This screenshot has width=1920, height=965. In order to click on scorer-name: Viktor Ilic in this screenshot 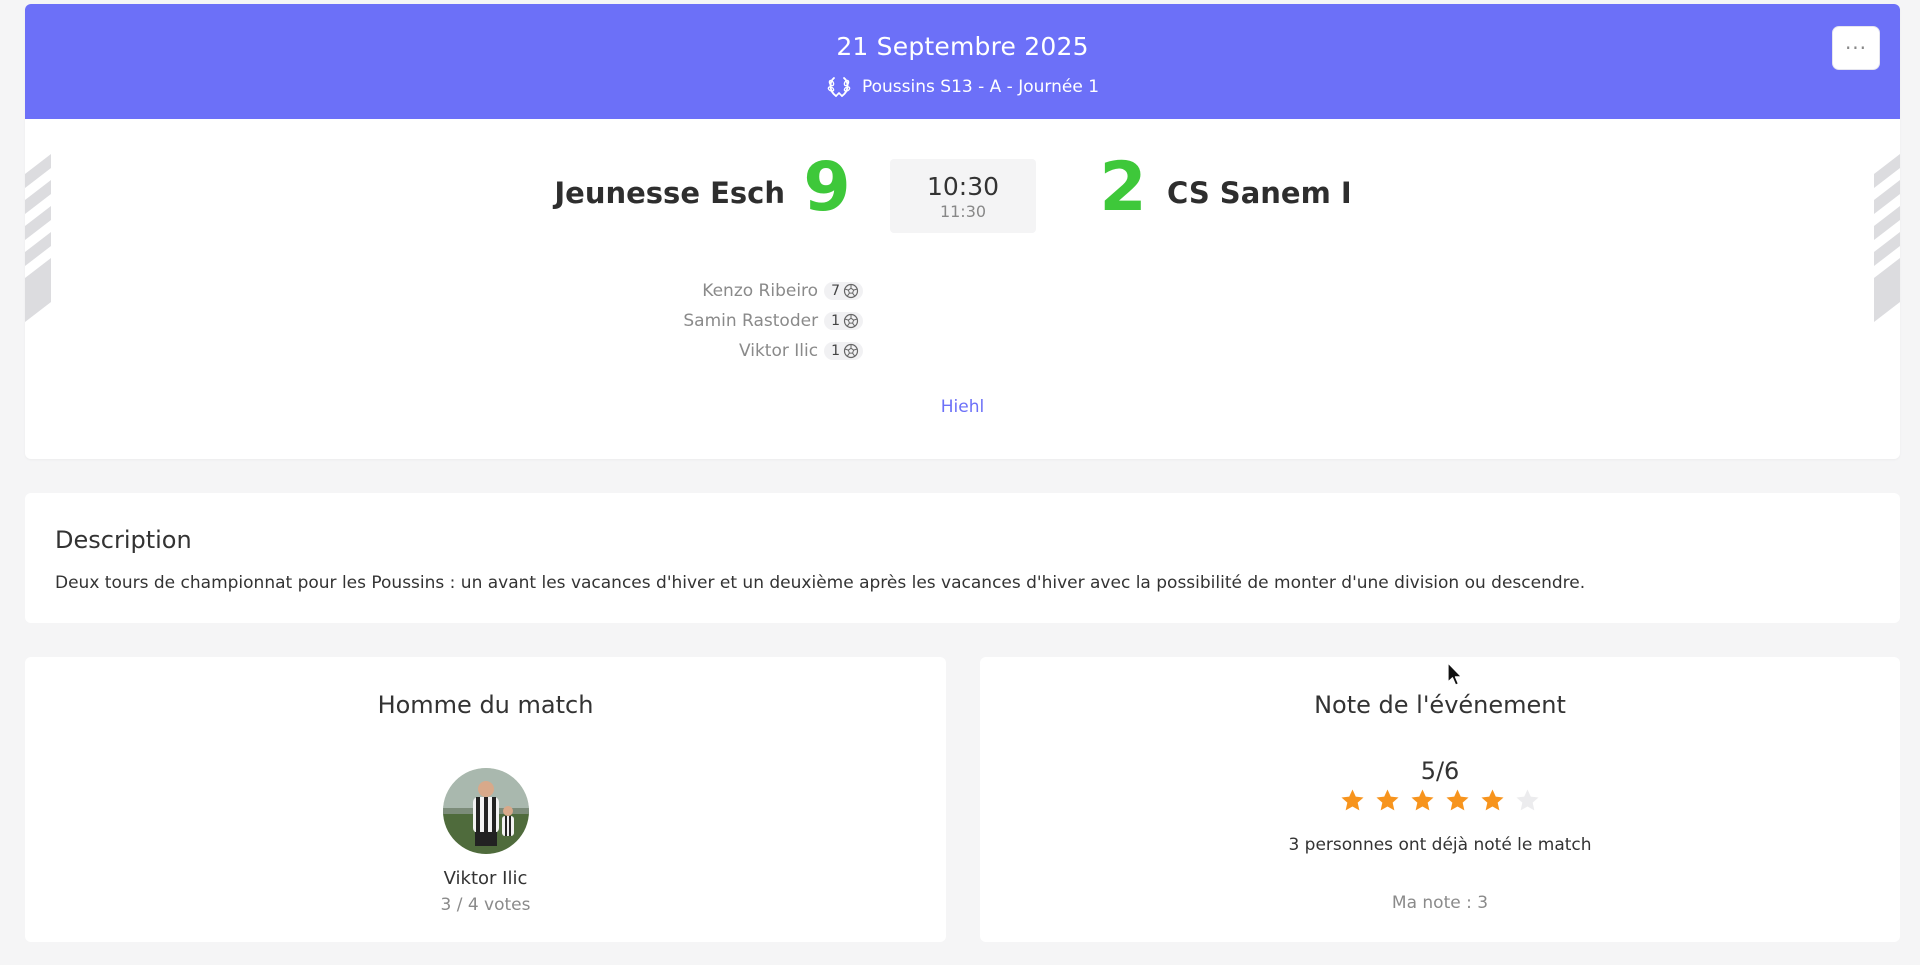, I will do `click(778, 351)`.